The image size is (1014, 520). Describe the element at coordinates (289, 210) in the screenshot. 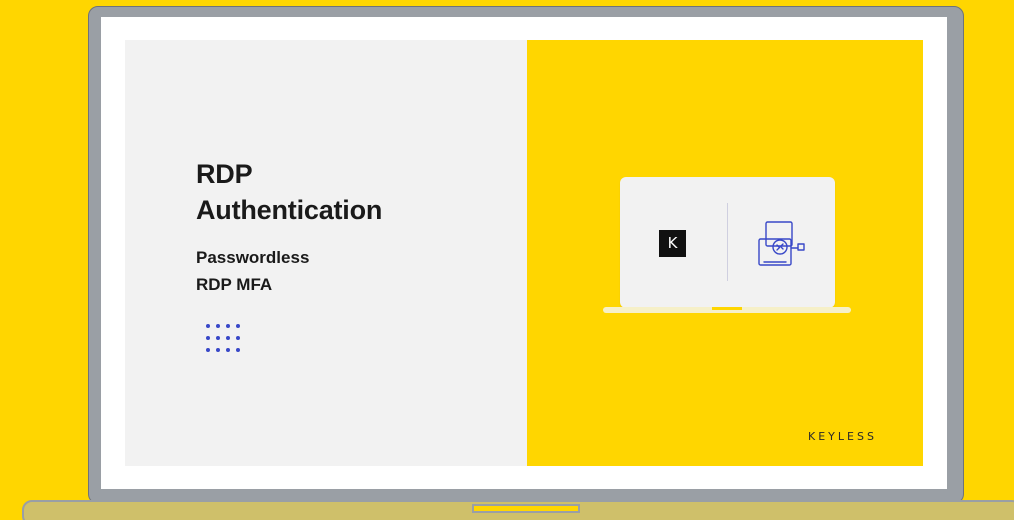

I see `slide-title-line-2: Authentication` at that location.